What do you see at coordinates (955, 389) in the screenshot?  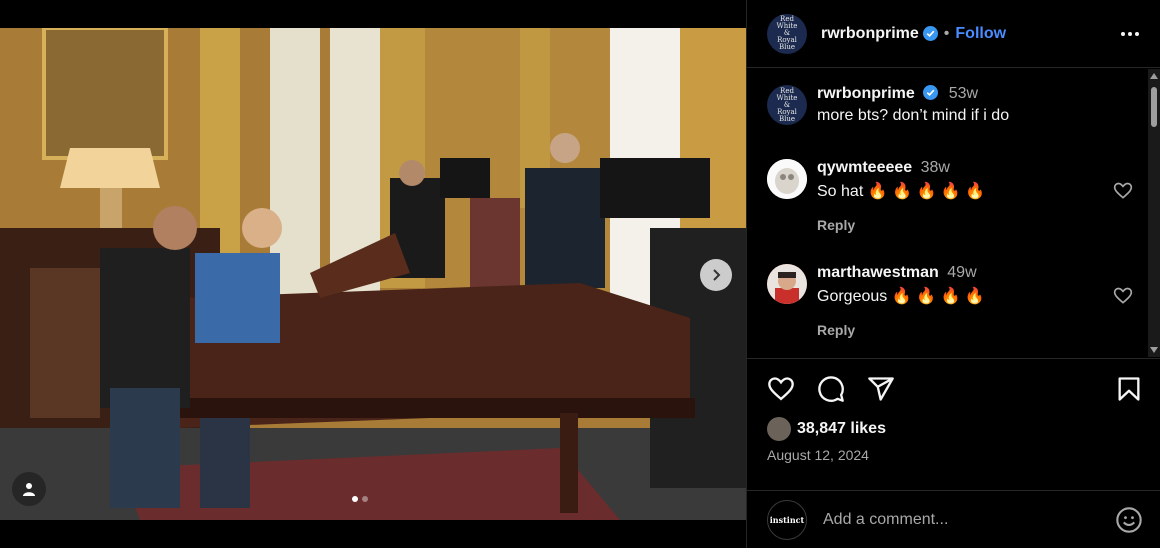 I see `action-bar` at bounding box center [955, 389].